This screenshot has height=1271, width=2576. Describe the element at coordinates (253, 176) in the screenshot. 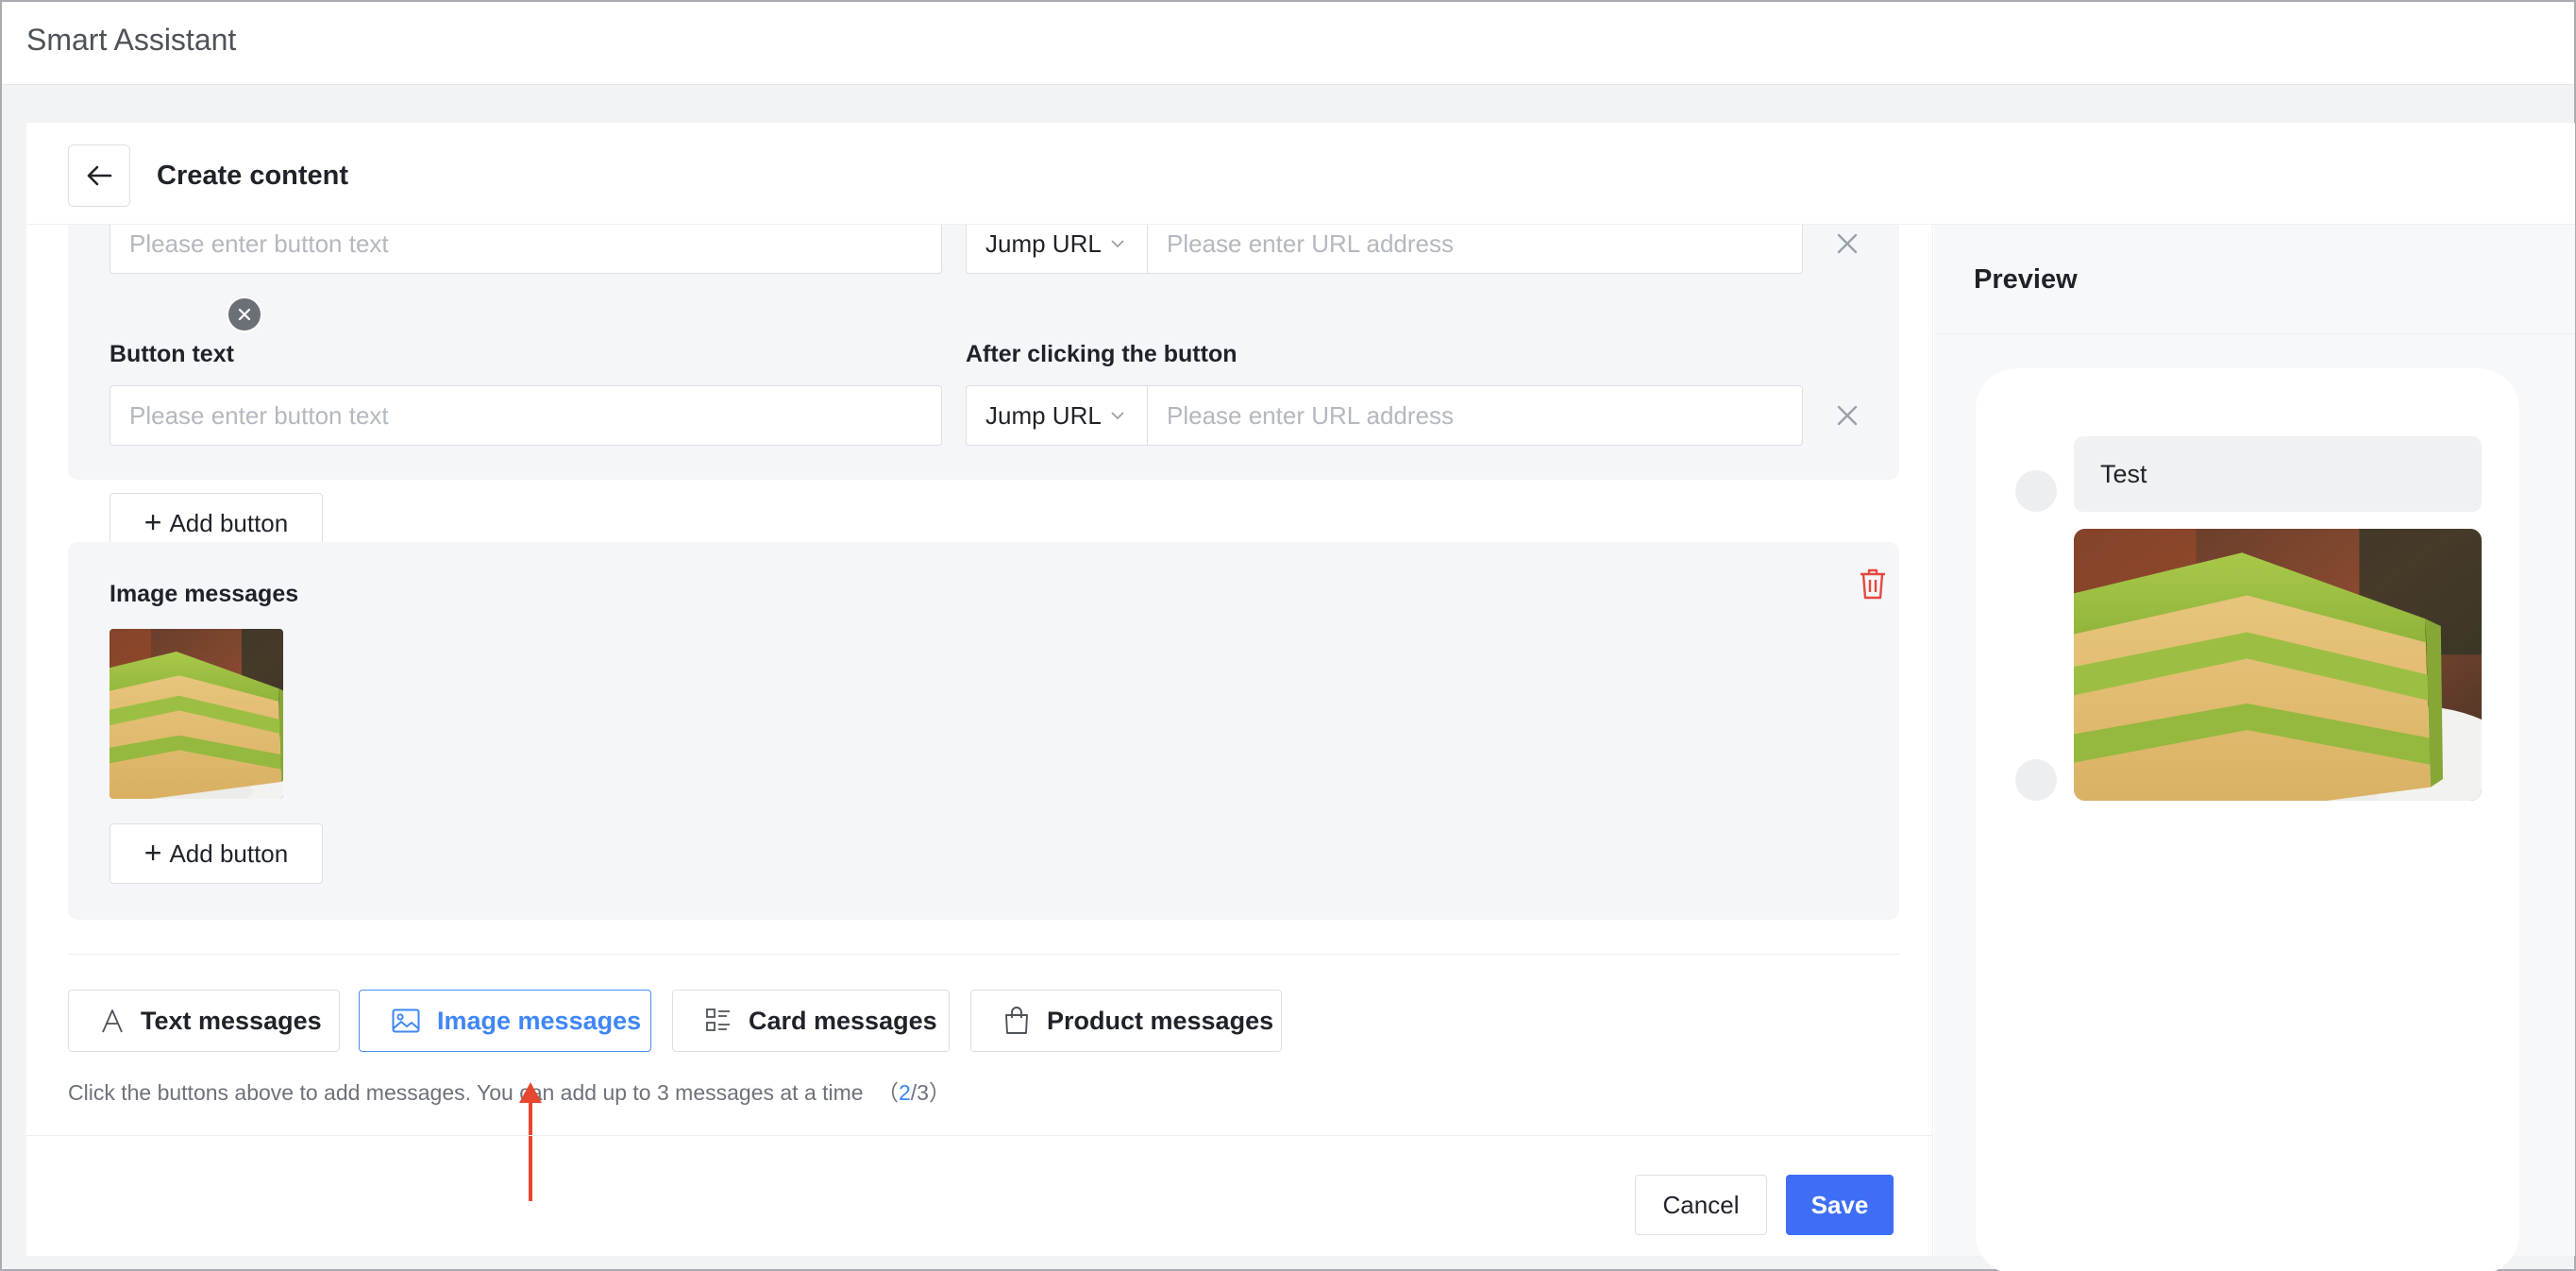

I see `page-title: Create content` at that location.